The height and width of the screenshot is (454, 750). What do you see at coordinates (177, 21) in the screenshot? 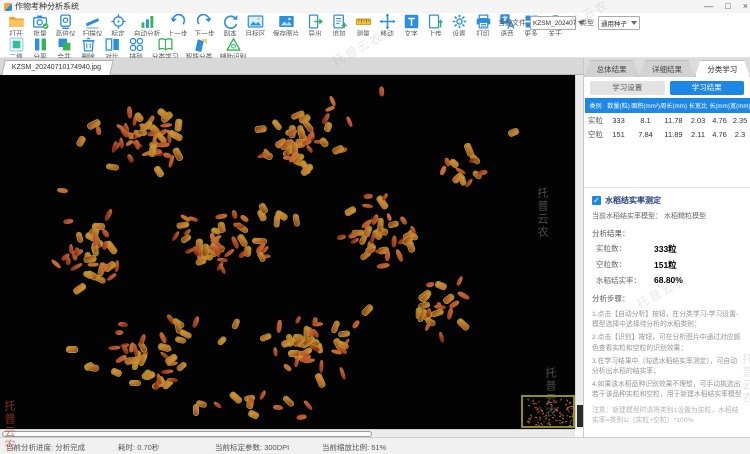
I see `undo-arrow-icon` at bounding box center [177, 21].